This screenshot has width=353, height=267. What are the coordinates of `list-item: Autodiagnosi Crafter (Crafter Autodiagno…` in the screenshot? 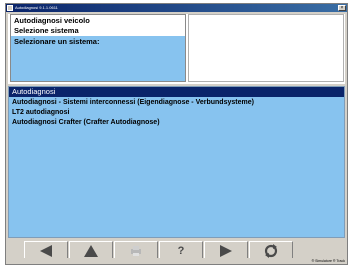 It's located at (86, 122).